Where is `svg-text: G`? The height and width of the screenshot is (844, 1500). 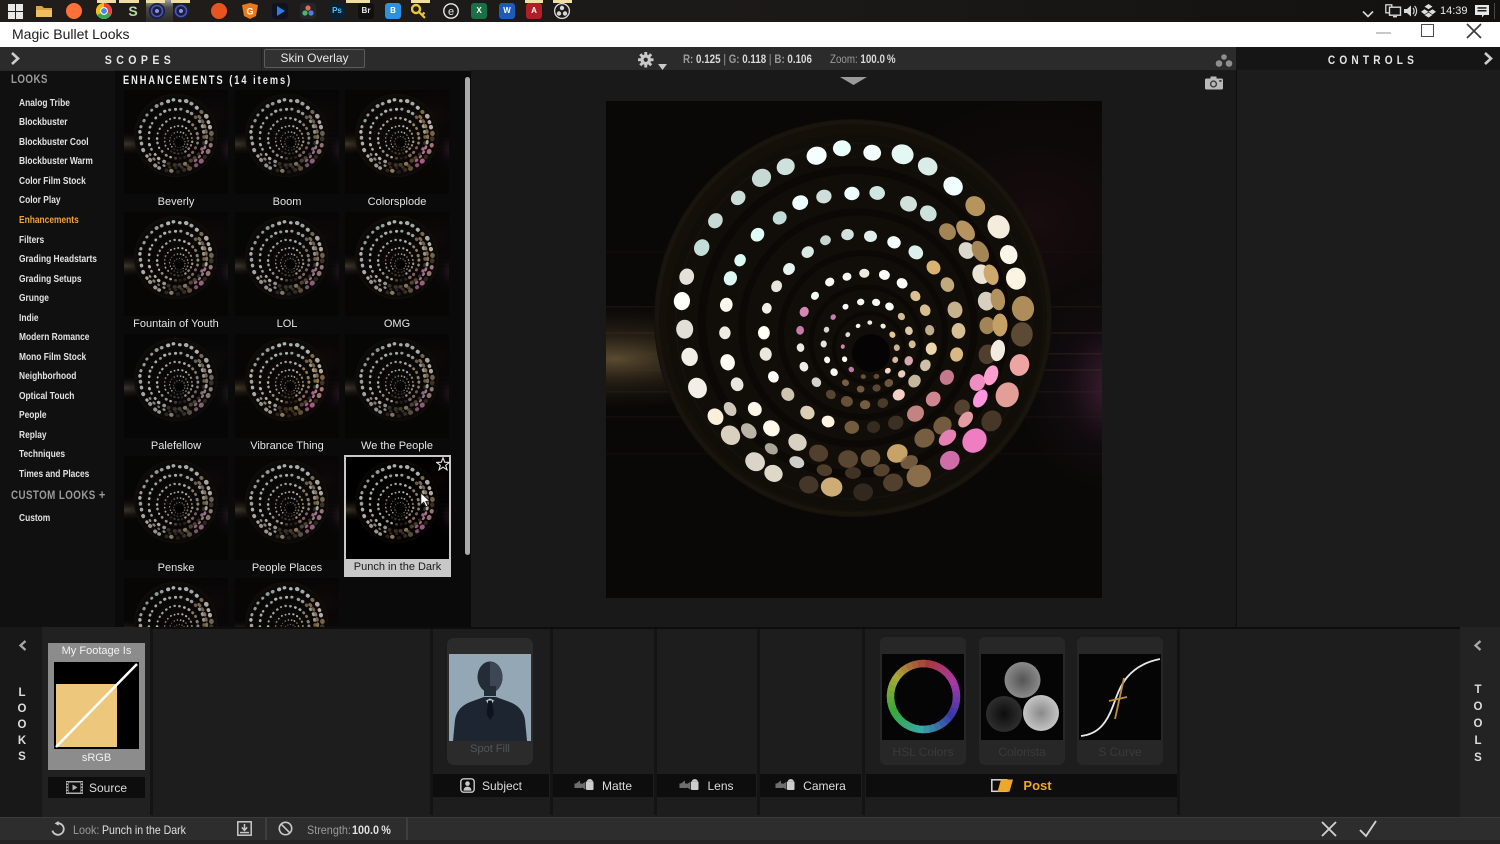 svg-text: G is located at coordinates (249, 12).